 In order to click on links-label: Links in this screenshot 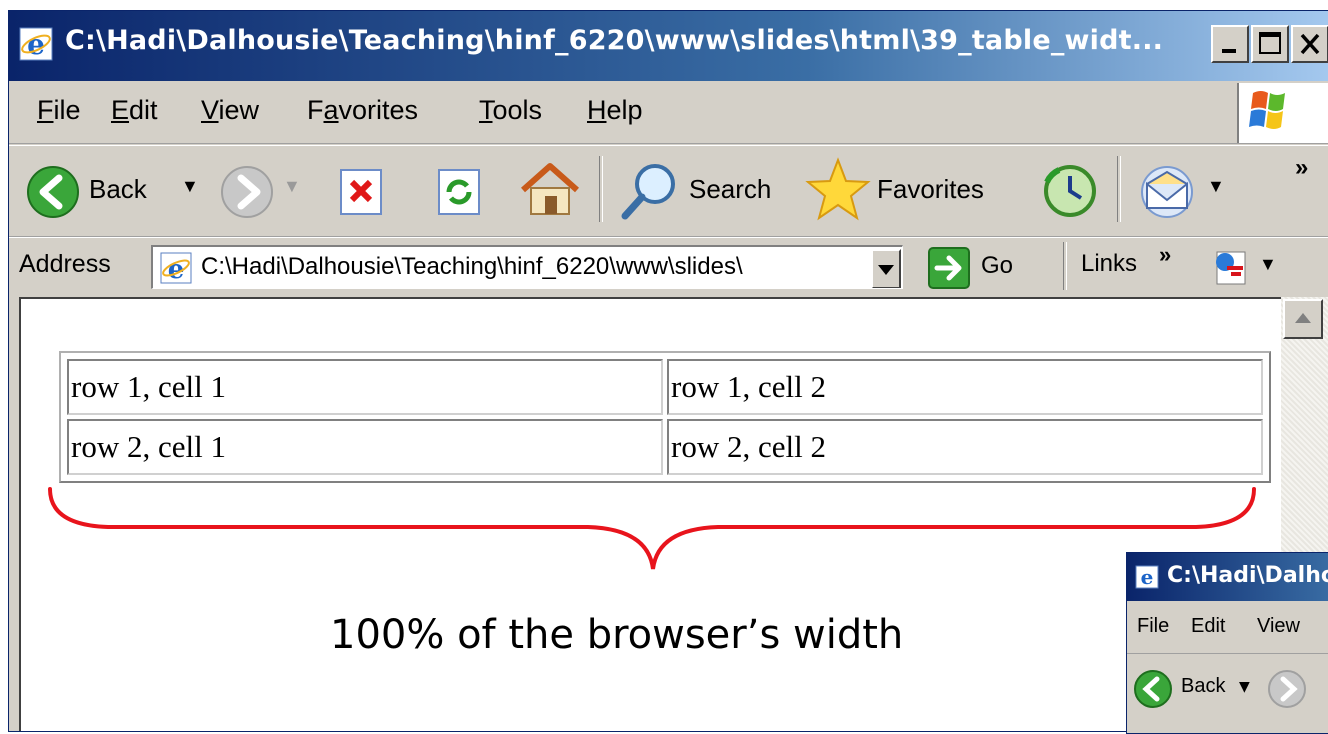, I will do `click(1109, 264)`.